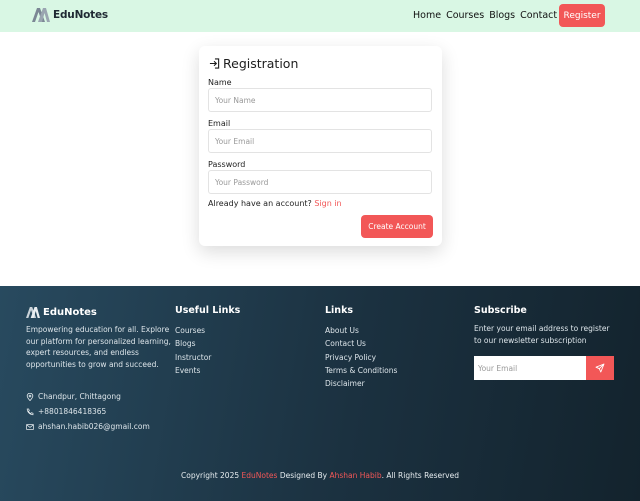 The width and height of the screenshot is (640, 501). I want to click on footer-link-events: Events, so click(193, 370).